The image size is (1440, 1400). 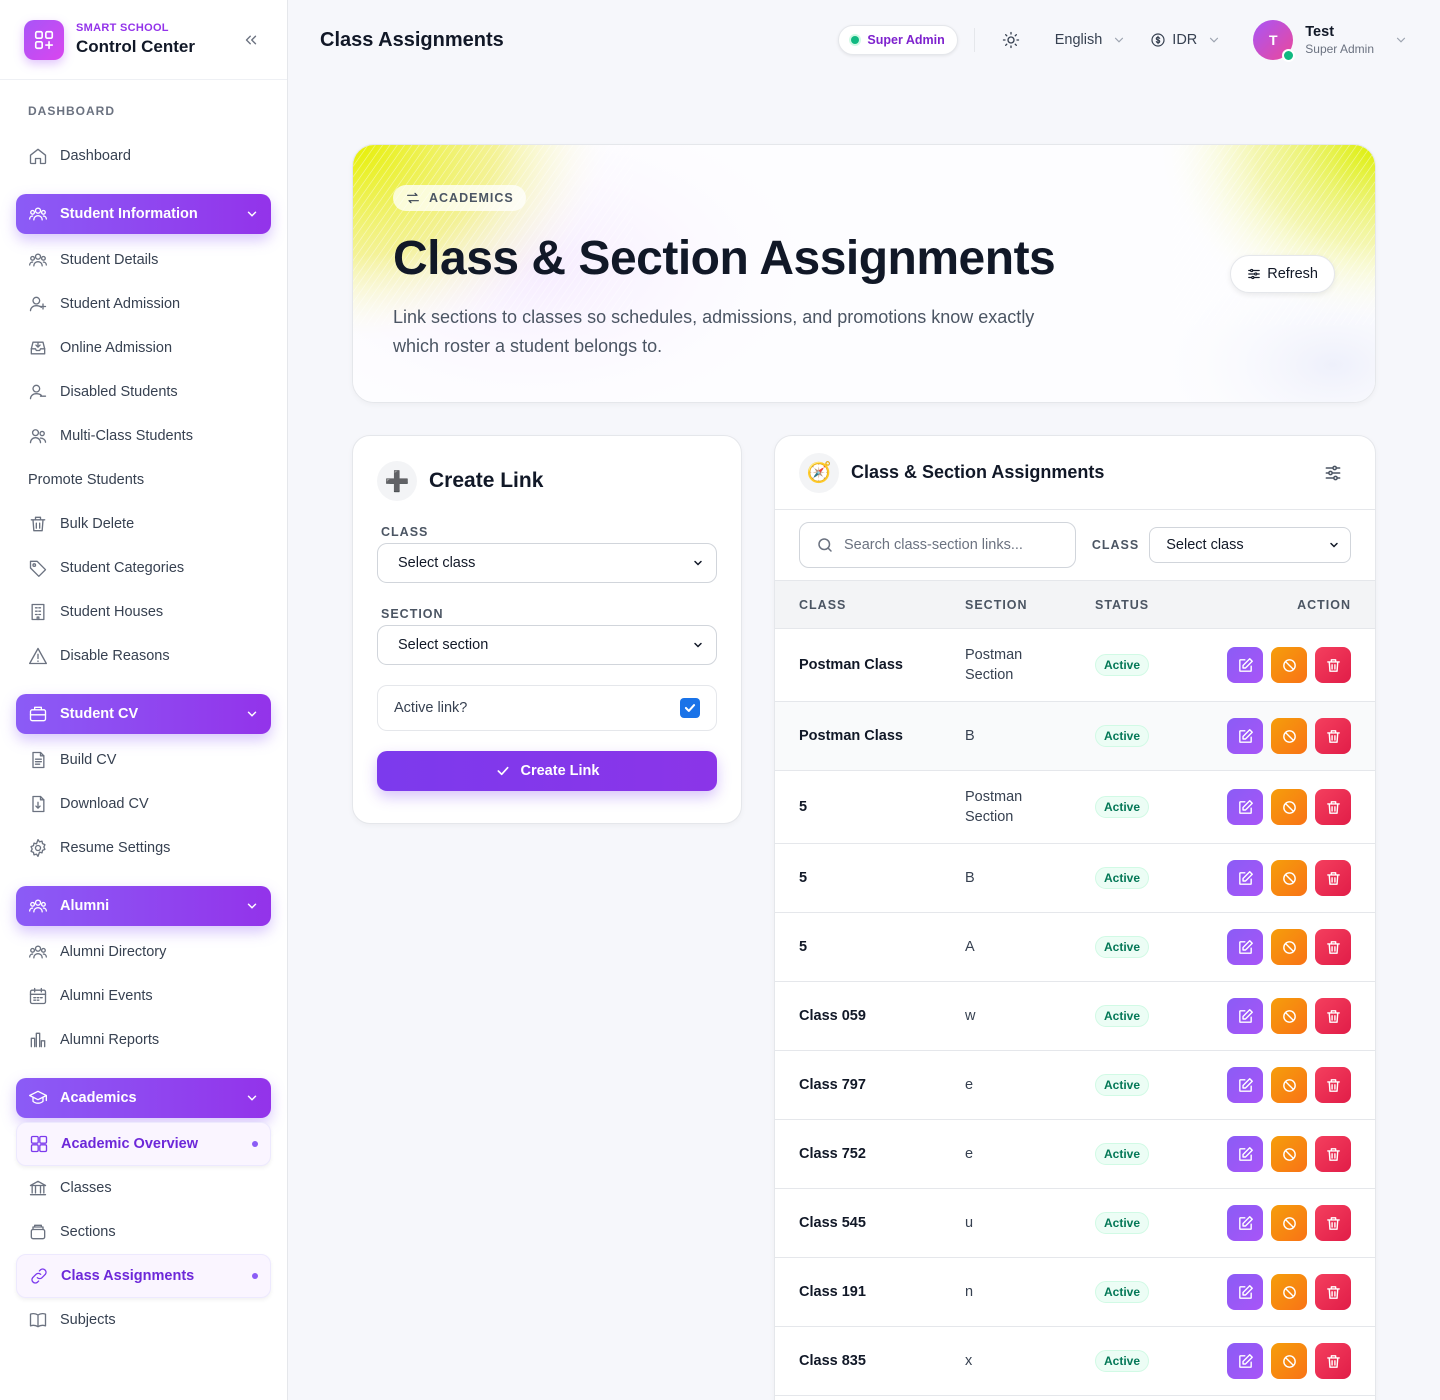 I want to click on sidebar-item-student-admission: Student Admission, so click(x=143, y=304).